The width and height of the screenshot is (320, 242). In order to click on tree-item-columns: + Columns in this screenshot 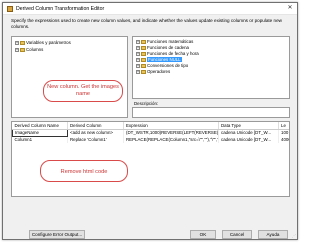, I will do `click(29, 50)`.